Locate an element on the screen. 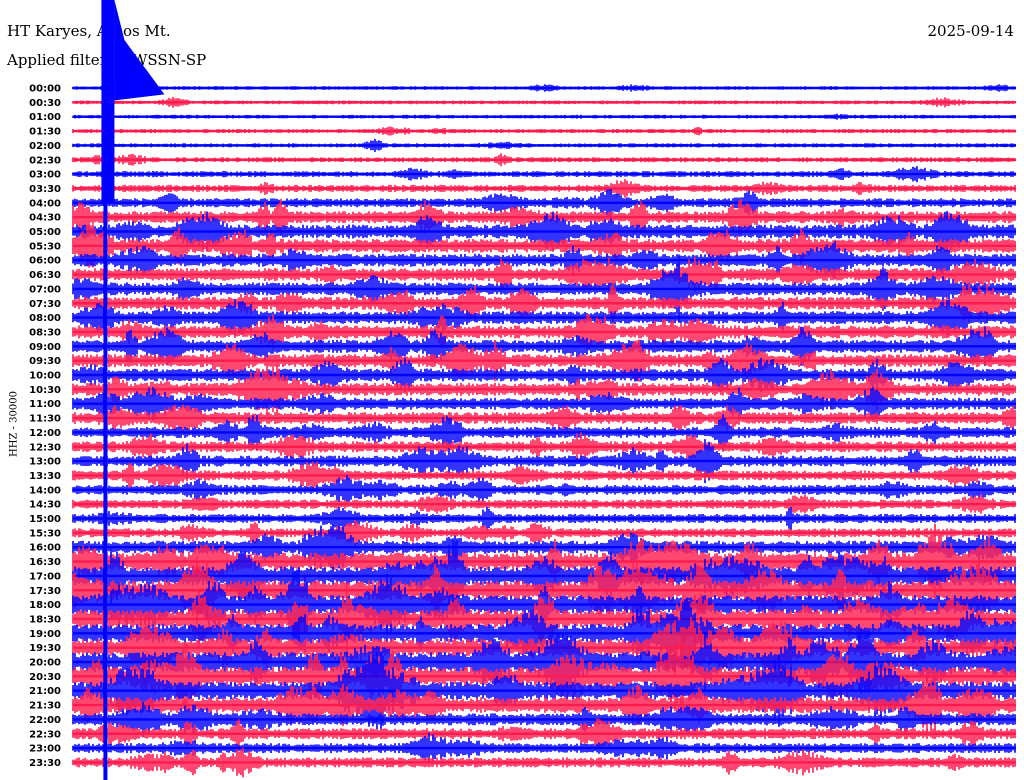 This screenshot has height=780, width=1024. row-time-label: 09:30 is located at coordinates (45, 361).